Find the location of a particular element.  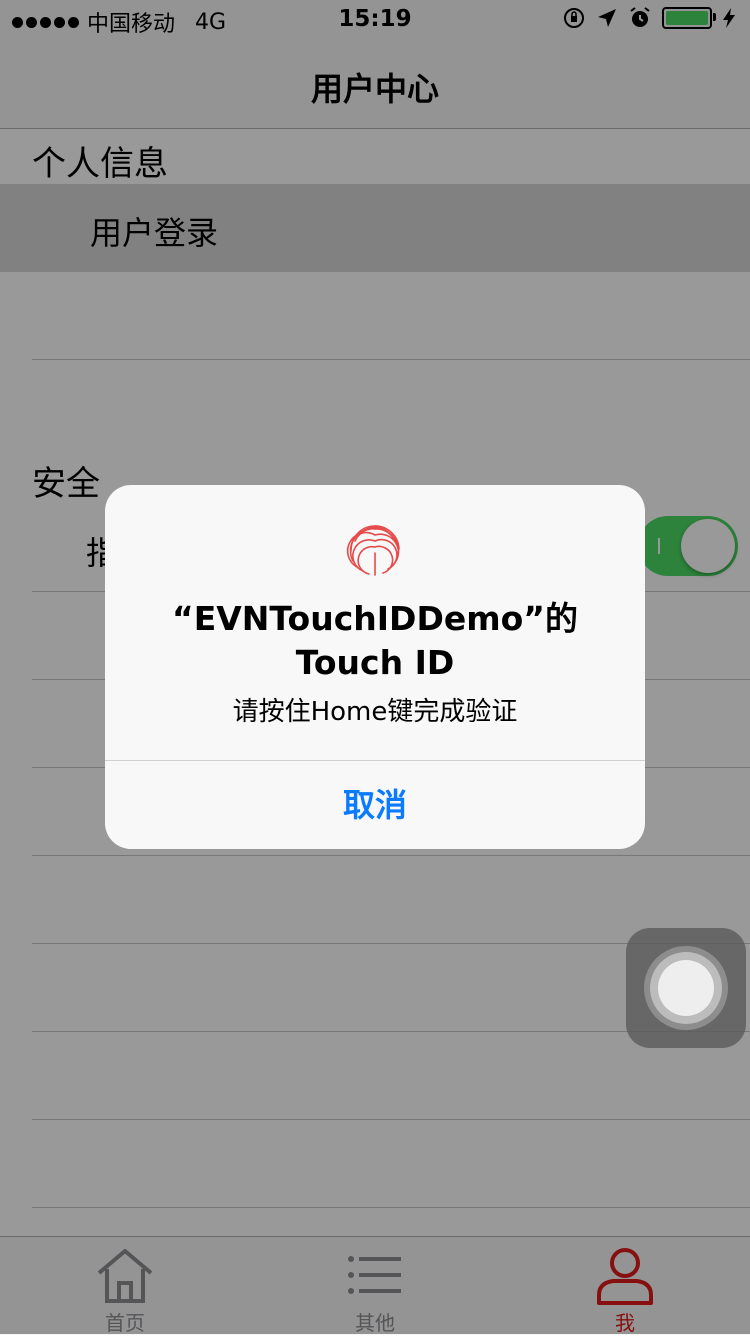

assistive-touch-button is located at coordinates (686, 988).